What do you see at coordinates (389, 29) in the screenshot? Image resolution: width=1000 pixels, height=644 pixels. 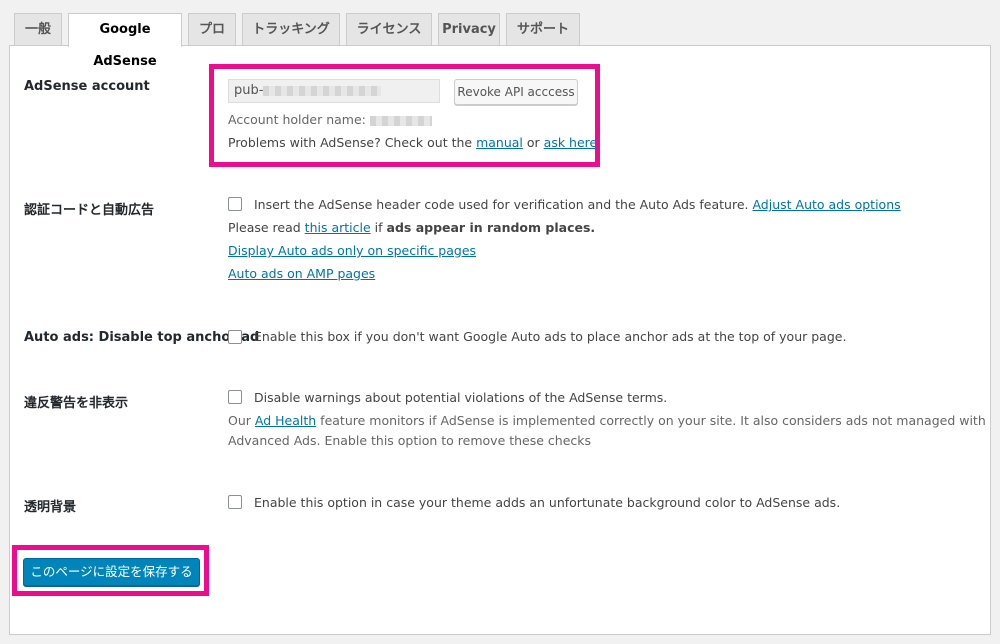 I see `tab-license: ライセンス` at bounding box center [389, 29].